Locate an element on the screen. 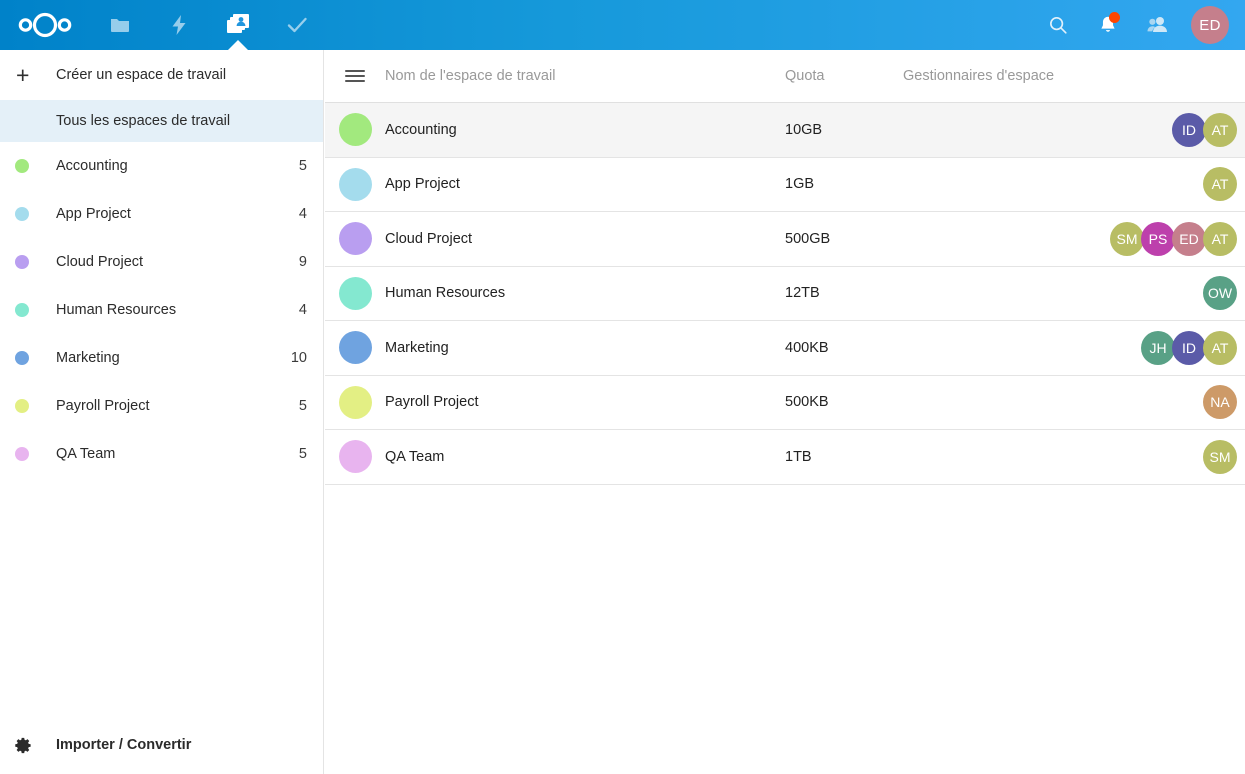 The image size is (1245, 774). workspace-name: Marketing is located at coordinates (417, 347).